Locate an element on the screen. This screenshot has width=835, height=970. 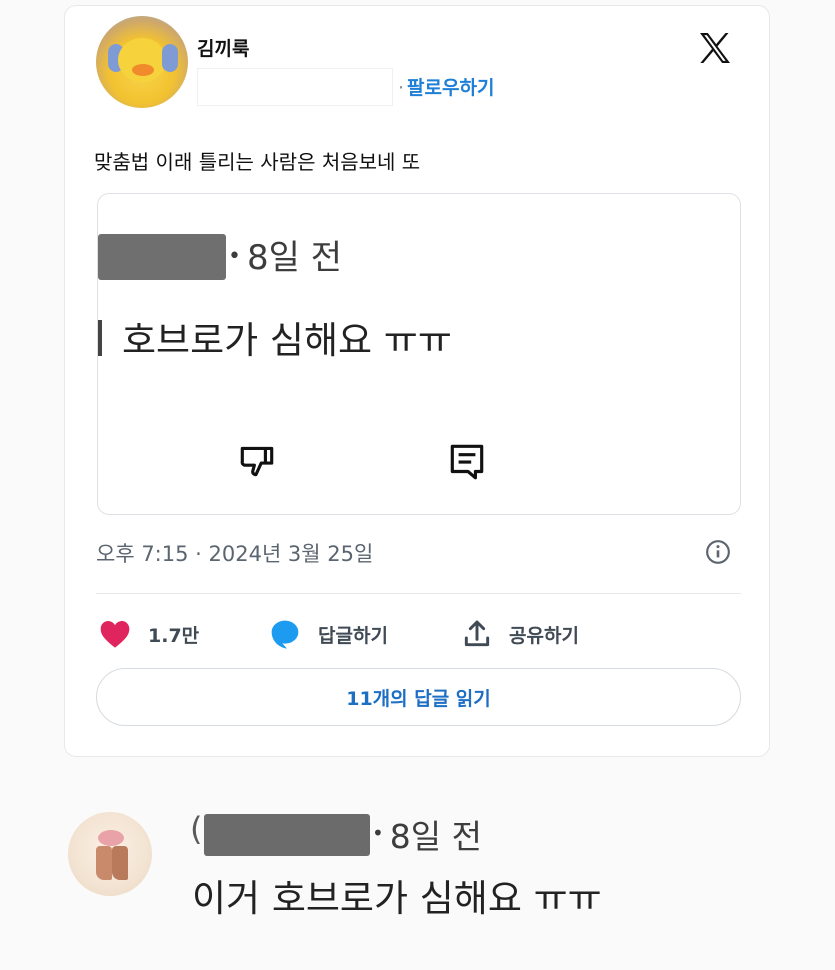
comment-text: 이거 호브로가 심해요 ㅠㅠ is located at coordinates (397, 898).